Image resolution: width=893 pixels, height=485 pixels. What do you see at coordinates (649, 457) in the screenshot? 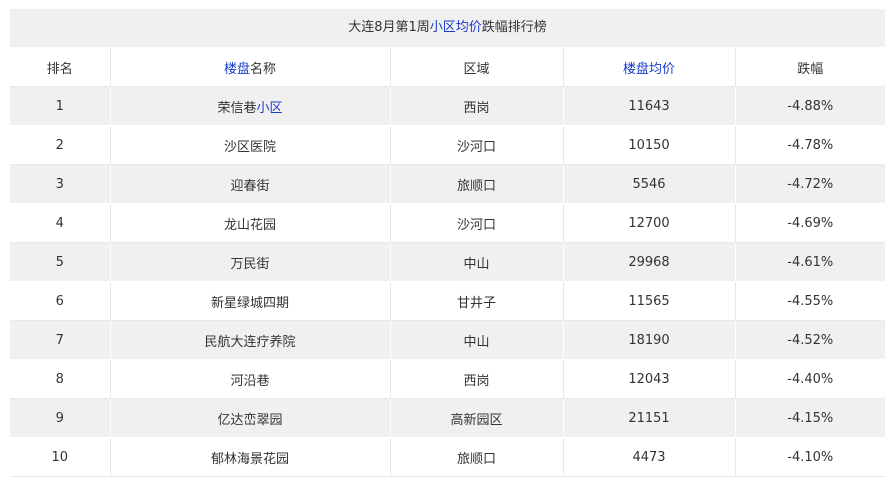
I see `cell-price: 4473` at bounding box center [649, 457].